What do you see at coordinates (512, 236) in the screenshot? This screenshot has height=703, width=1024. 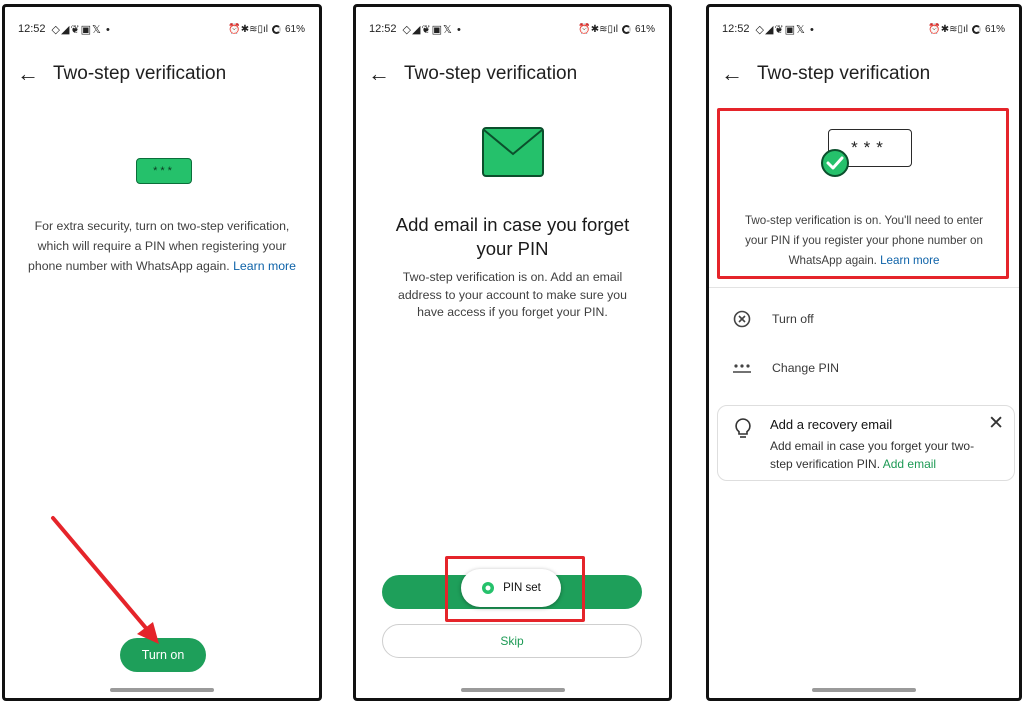 I see `heading: Add email in case you forget your PIN` at bounding box center [512, 236].